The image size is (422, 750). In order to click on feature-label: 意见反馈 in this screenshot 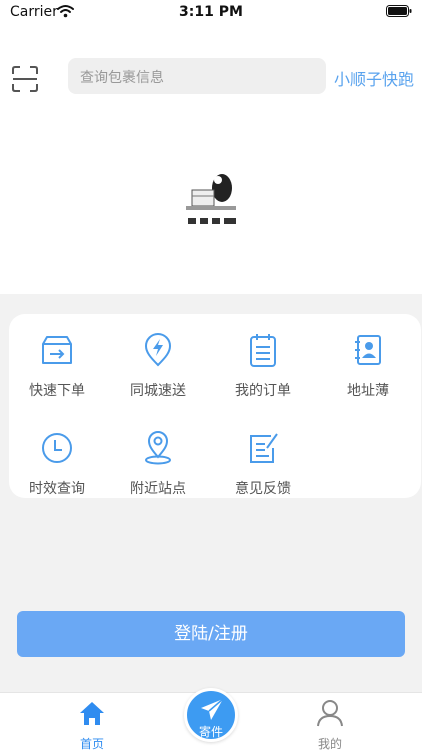, I will do `click(263, 489)`.